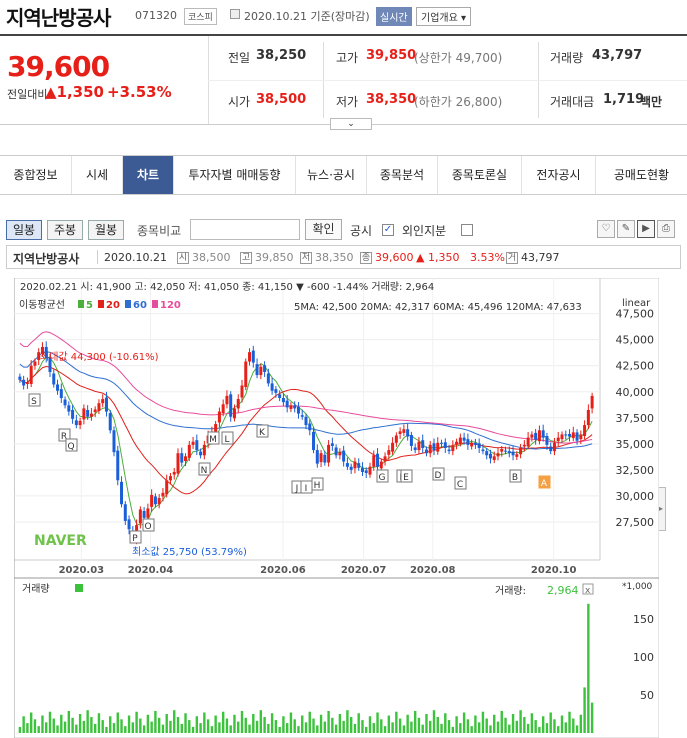 Image resolution: width=687 pixels, height=738 pixels. What do you see at coordinates (559, 175) in the screenshot?
I see `tab-disclosure: 전자공시` at bounding box center [559, 175].